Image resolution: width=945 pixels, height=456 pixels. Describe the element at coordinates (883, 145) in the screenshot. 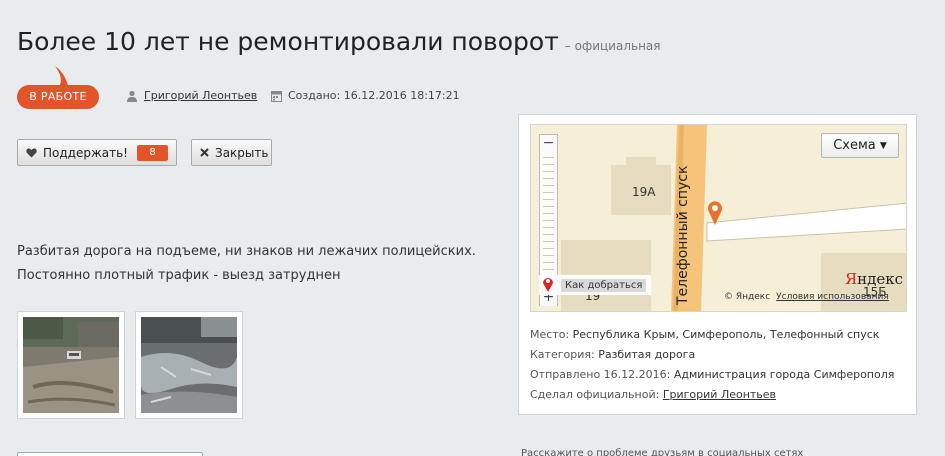

I see `caret-down-icon: ▼` at that location.